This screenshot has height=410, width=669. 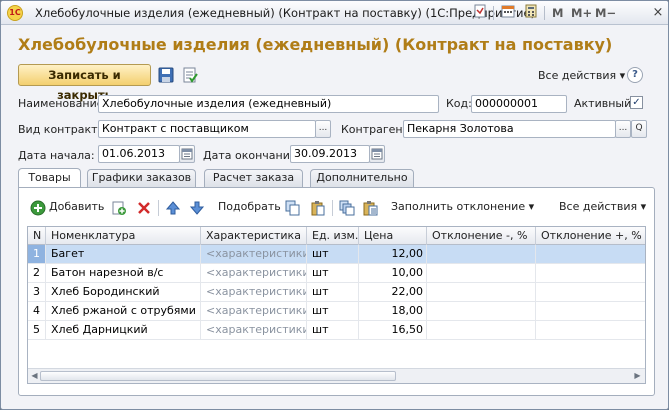 What do you see at coordinates (519, 104) in the screenshot?
I see `code-field: 000000001` at bounding box center [519, 104].